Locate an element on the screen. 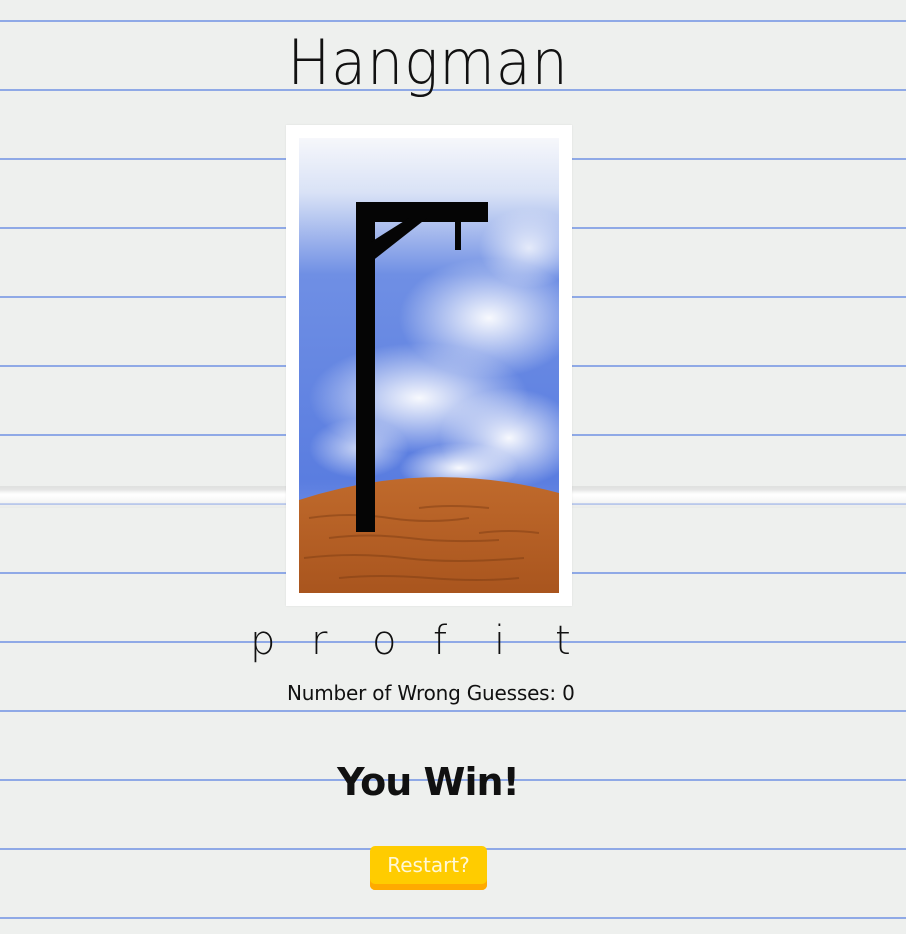 The image size is (906, 934). wrong-guesses-count: 0 is located at coordinates (568, 693).